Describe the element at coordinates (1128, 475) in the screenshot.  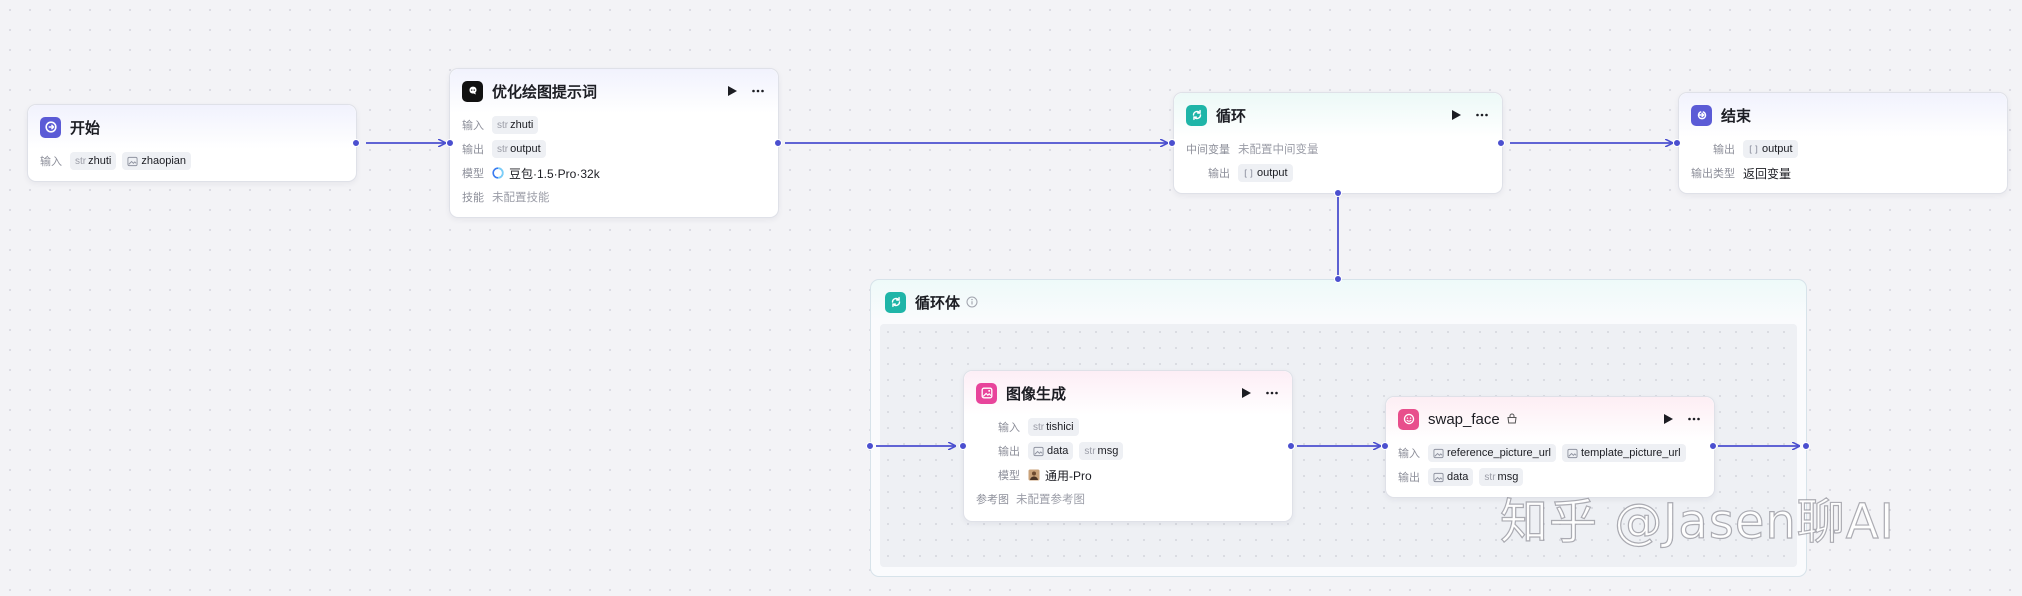
I see `model-row: 模型 通用-Pro` at that location.